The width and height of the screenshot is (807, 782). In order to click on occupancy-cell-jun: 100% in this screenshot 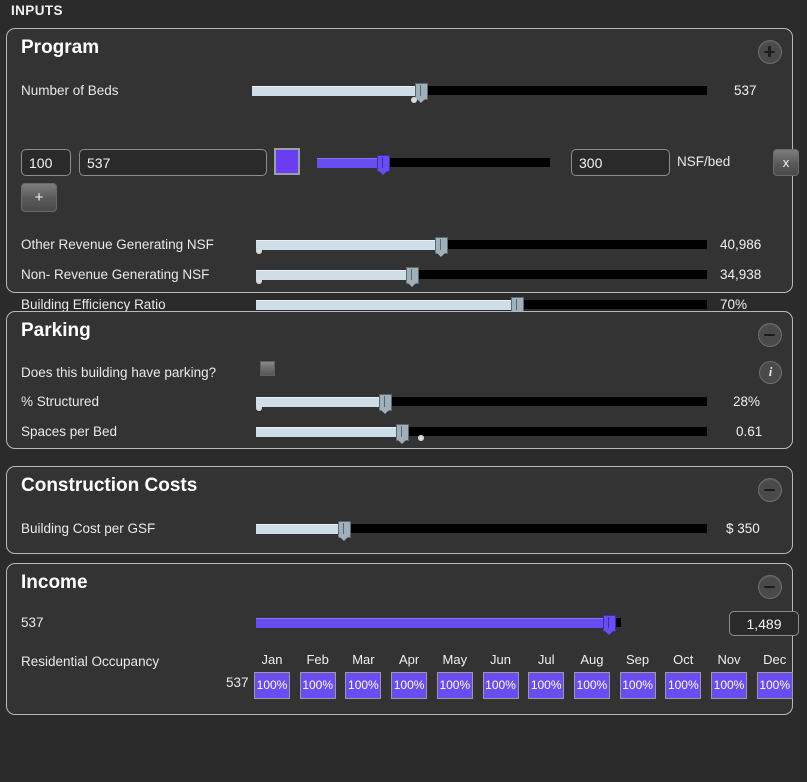, I will do `click(500, 685)`.